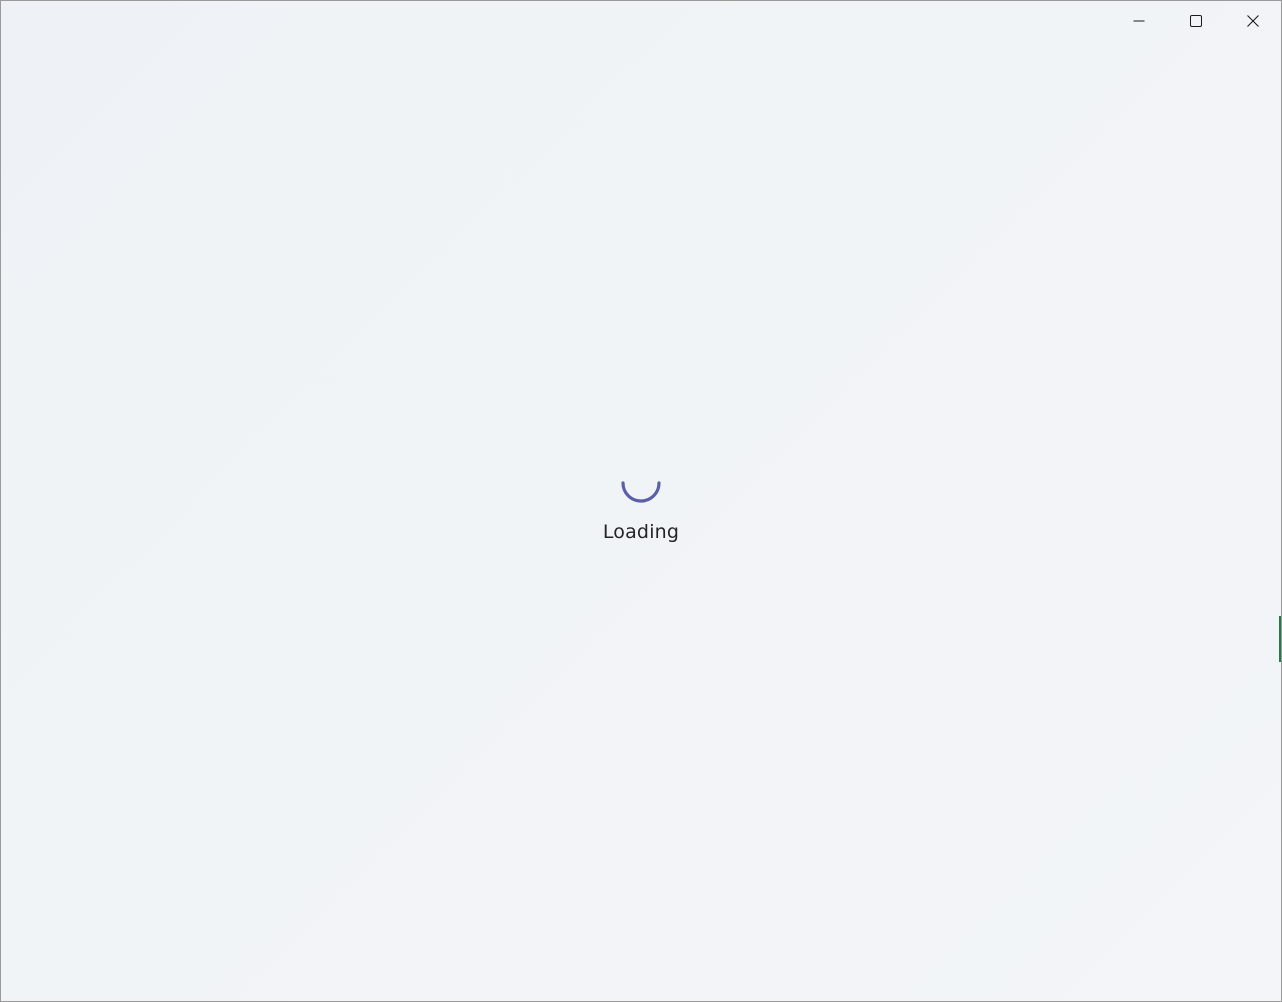  I want to click on maximize-icon, so click(1195, 21).